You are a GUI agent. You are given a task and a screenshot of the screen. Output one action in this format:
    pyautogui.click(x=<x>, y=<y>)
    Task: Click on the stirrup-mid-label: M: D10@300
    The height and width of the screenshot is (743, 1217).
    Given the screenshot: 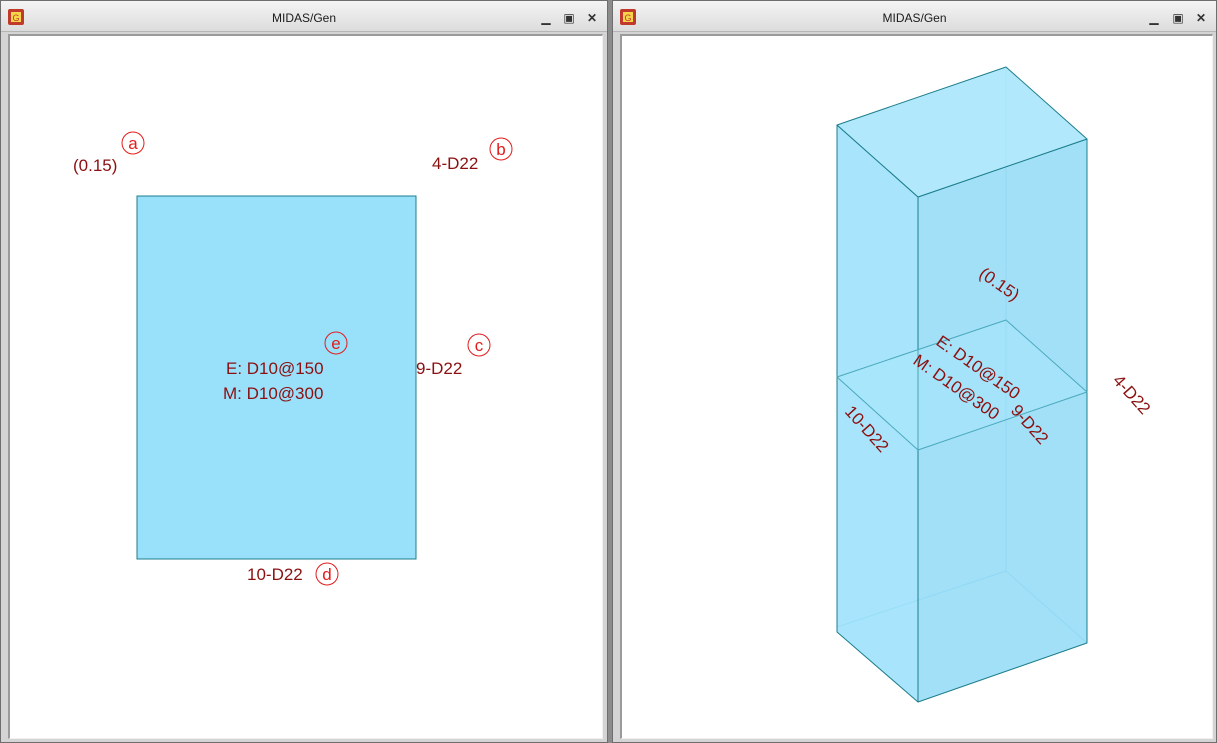 What is the action you would take?
    pyautogui.click(x=273, y=393)
    